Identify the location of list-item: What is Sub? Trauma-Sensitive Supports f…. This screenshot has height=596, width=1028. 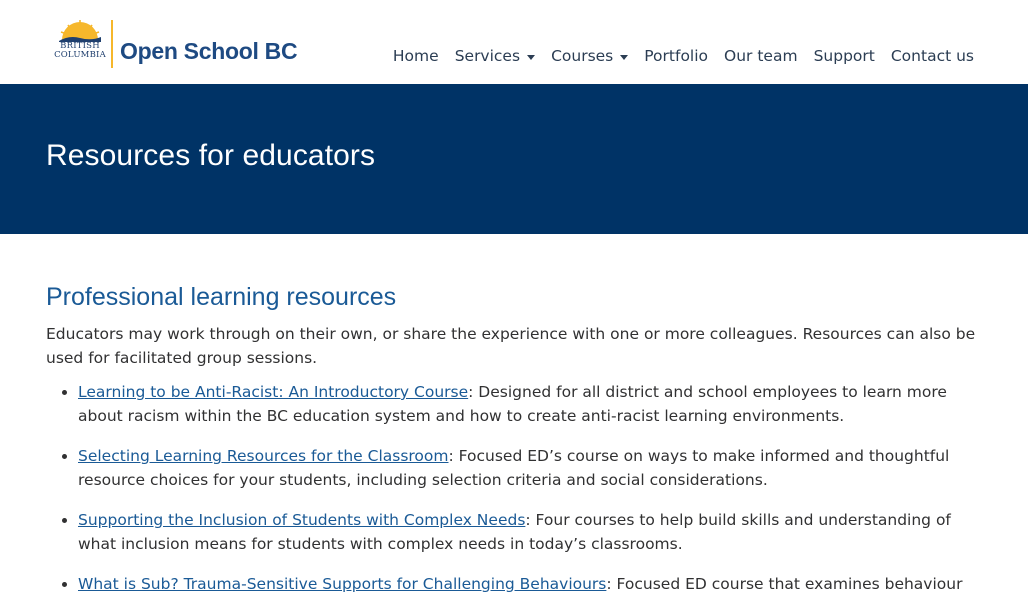
(530, 584).